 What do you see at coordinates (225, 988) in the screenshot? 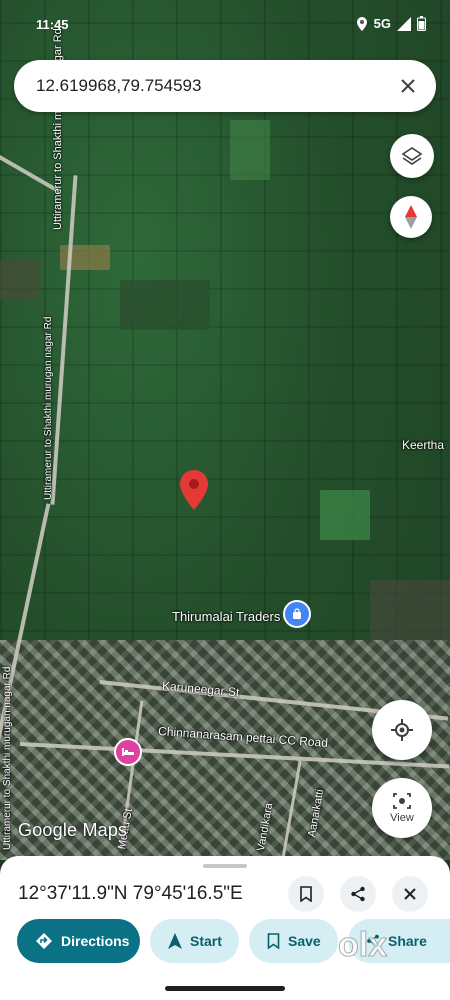
I see `gesture-nav-bar` at bounding box center [225, 988].